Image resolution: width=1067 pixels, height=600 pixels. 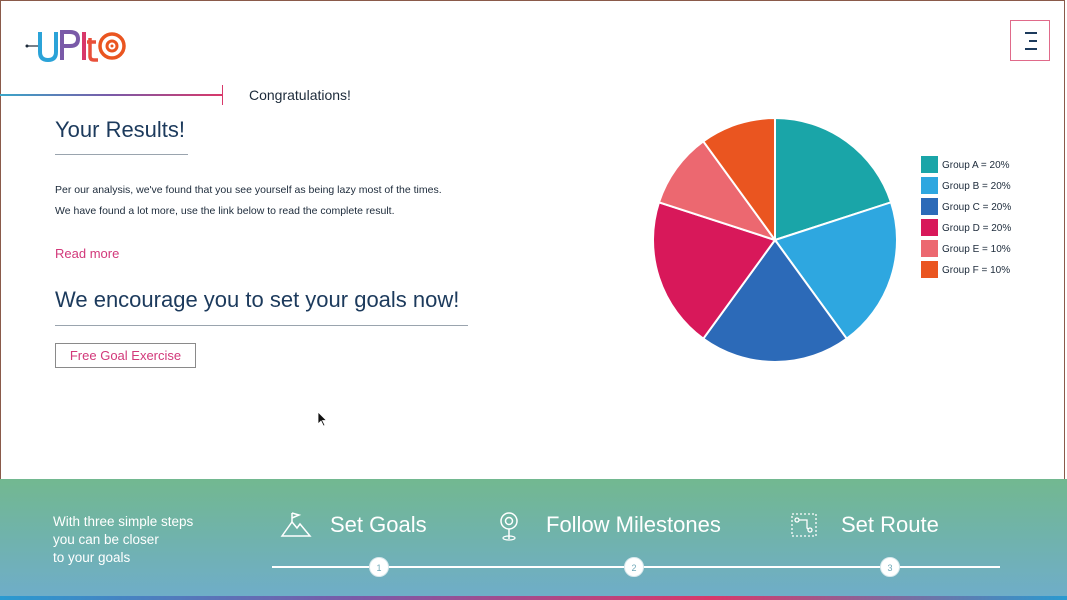 I want to click on header-rule, so click(x=111, y=95).